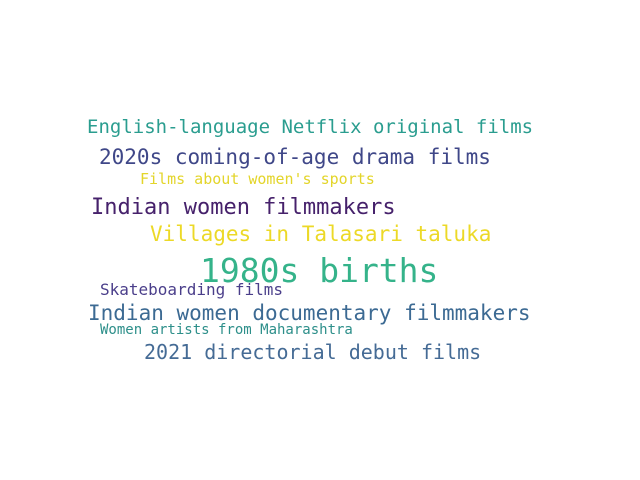  What do you see at coordinates (309, 313) in the screenshot?
I see `word-indian-women-documentary-filmmakers: Indian women documentary filmmakers` at bounding box center [309, 313].